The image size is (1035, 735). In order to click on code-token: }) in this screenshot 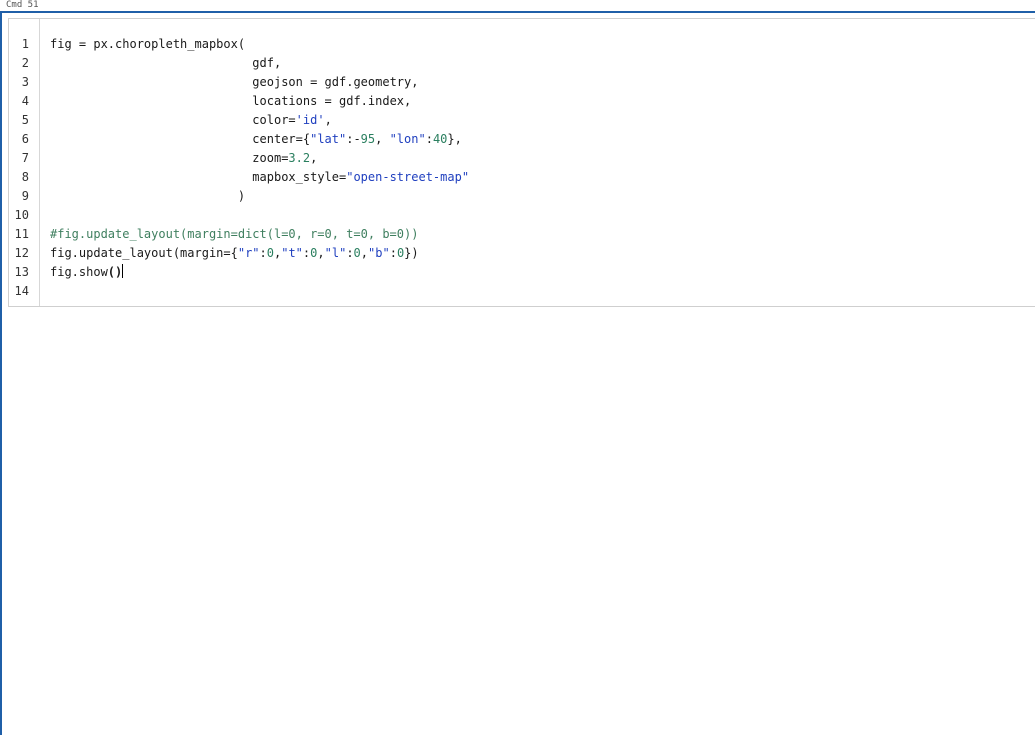, I will do `click(411, 253)`.